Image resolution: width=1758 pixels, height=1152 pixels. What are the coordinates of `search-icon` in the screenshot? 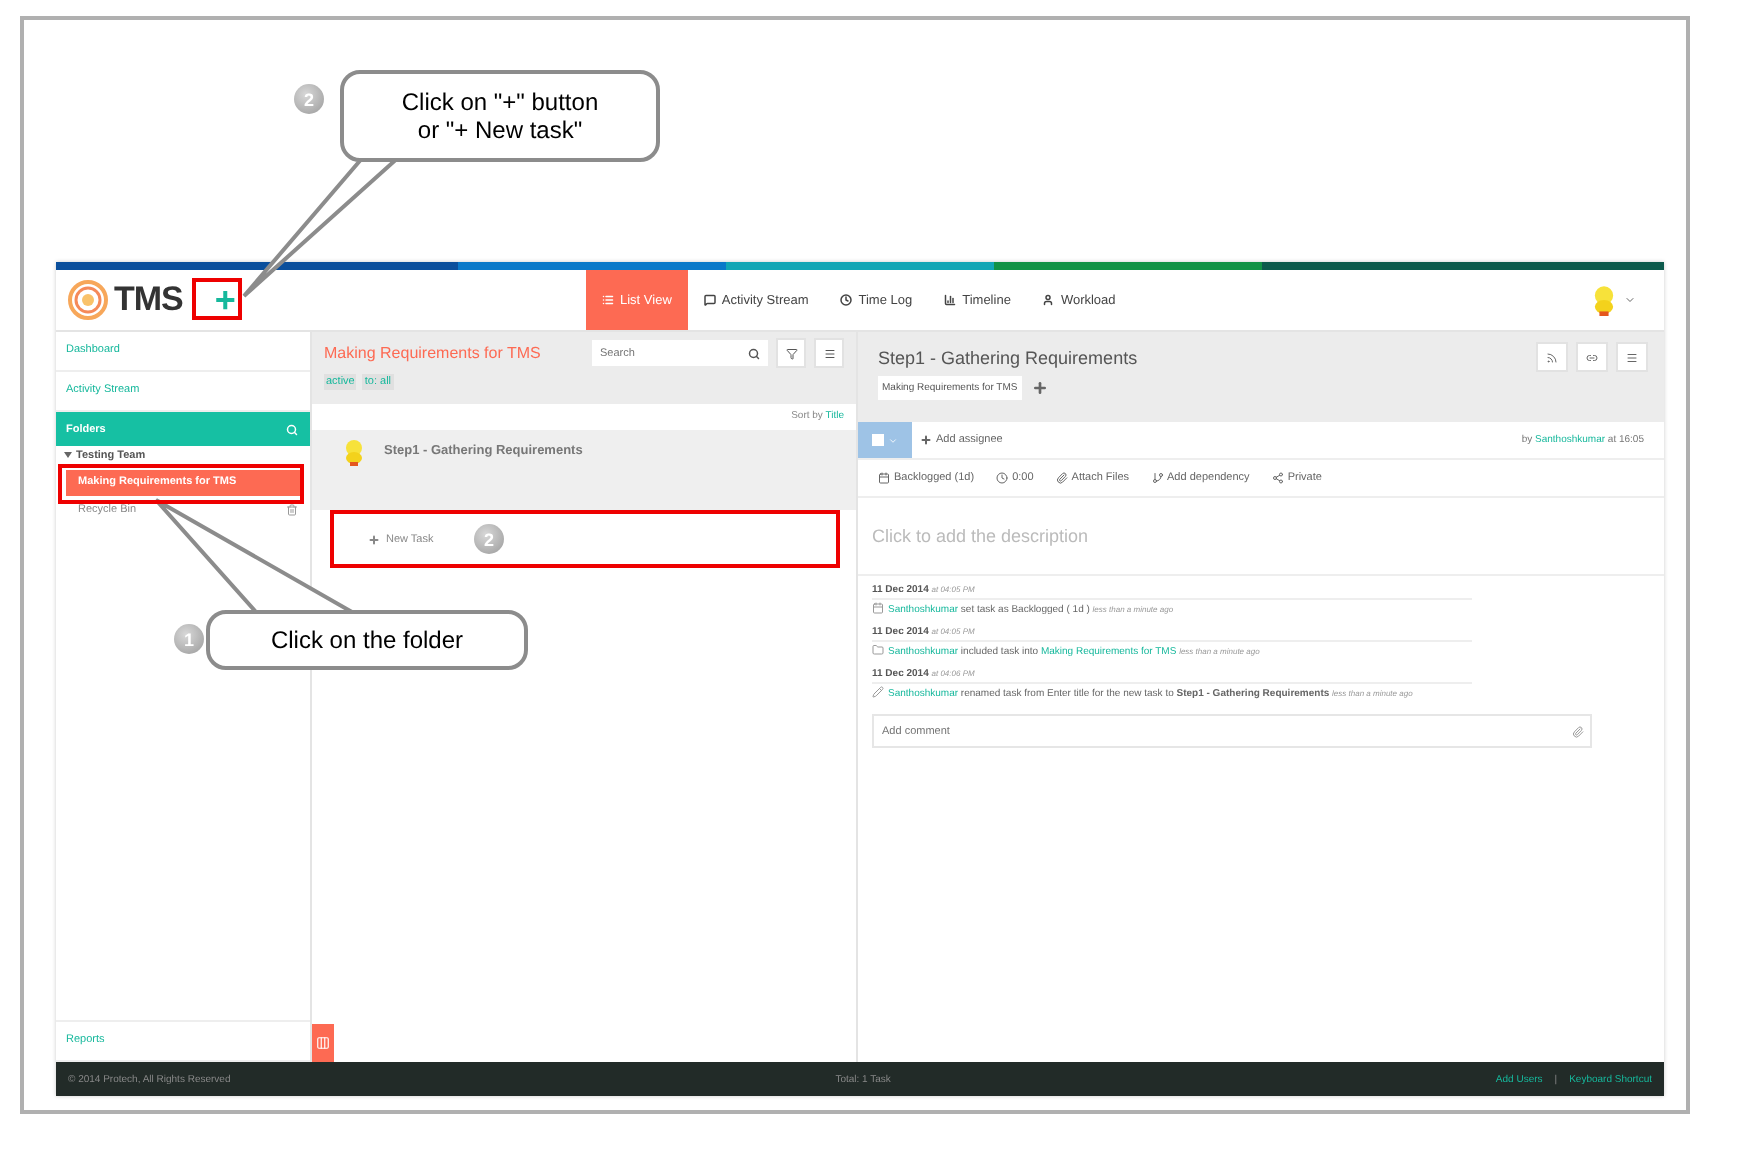 It's located at (754, 353).